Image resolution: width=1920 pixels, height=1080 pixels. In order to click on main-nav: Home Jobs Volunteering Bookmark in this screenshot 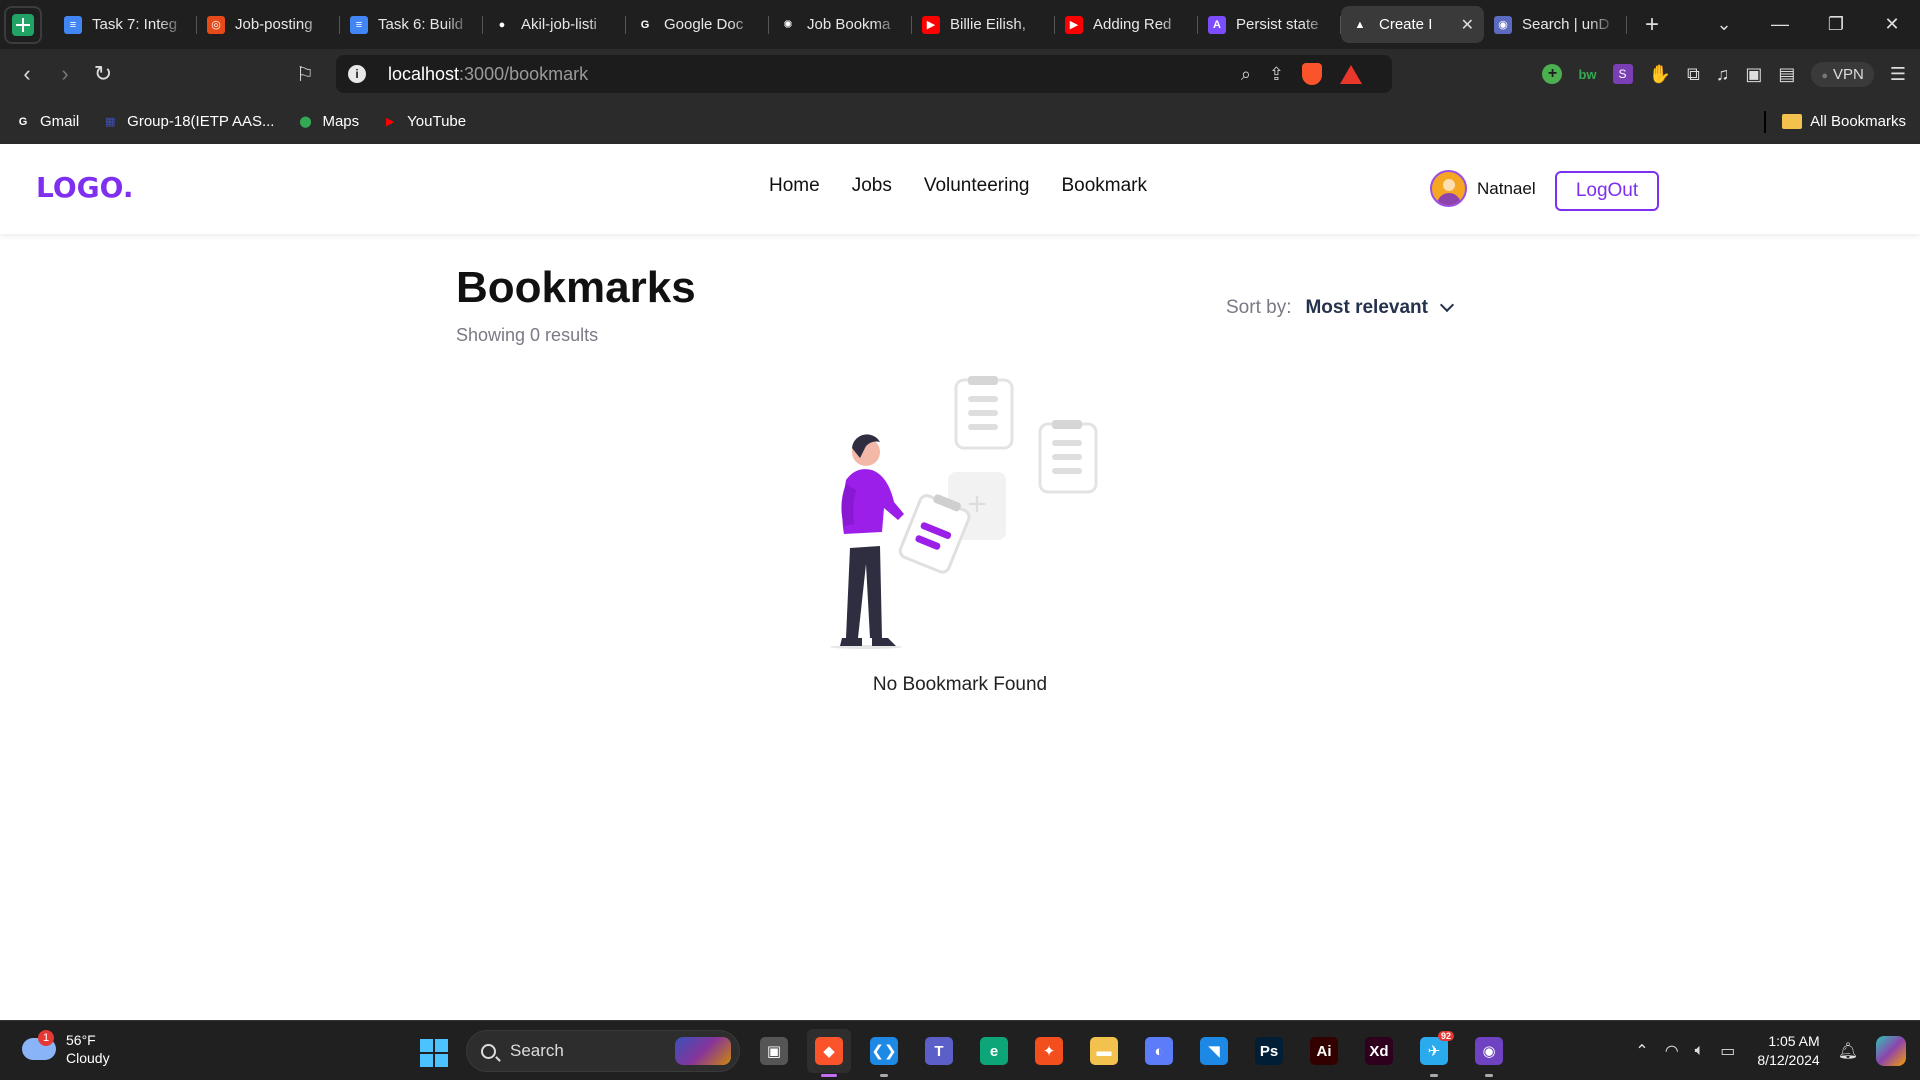, I will do `click(958, 186)`.